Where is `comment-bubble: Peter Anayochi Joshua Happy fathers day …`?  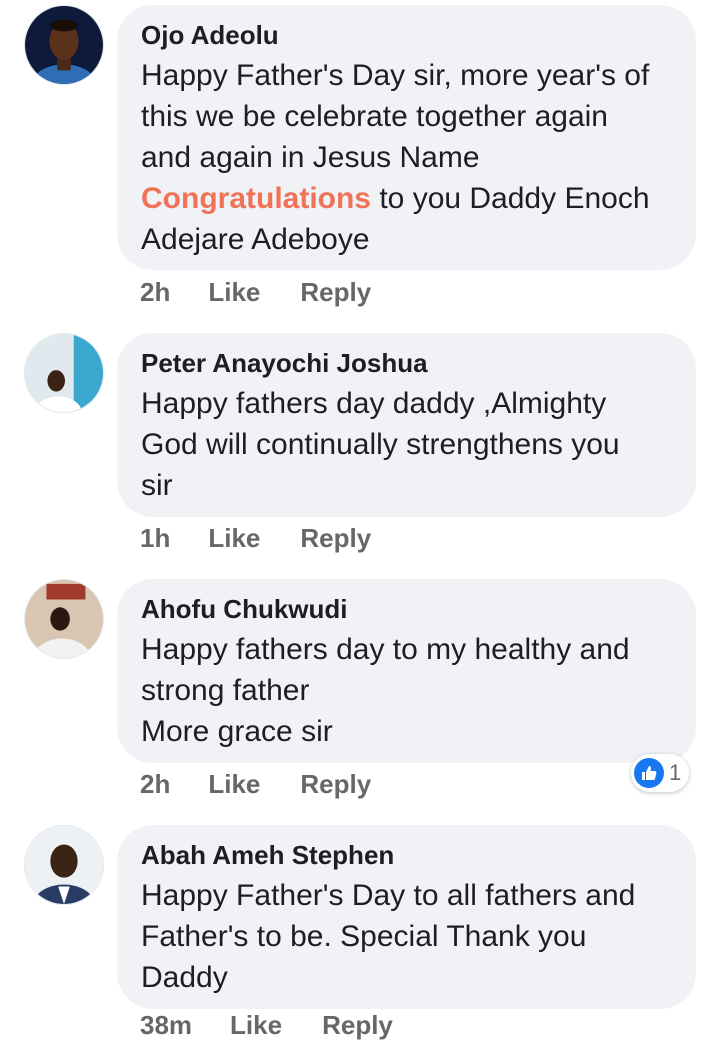 comment-bubble: Peter Anayochi Joshua Happy fathers day … is located at coordinates (406, 425).